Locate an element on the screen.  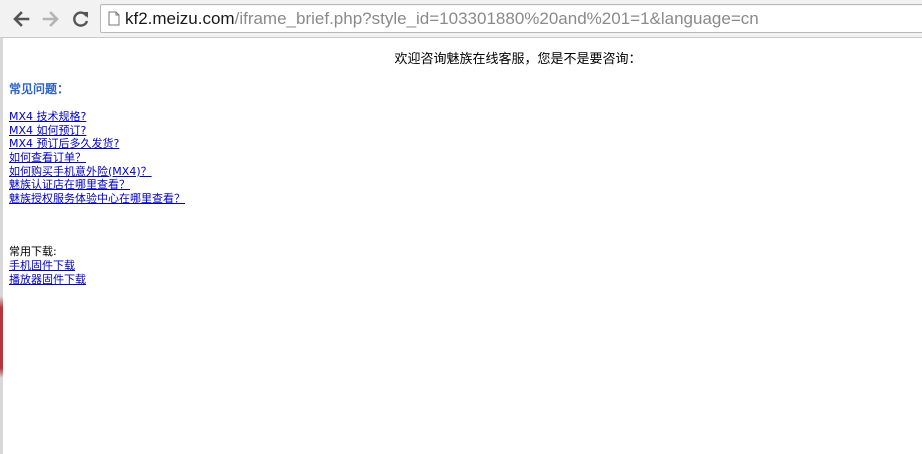
downloads-list: 手机固件下载 播放器固件下载 is located at coordinates (47, 273).